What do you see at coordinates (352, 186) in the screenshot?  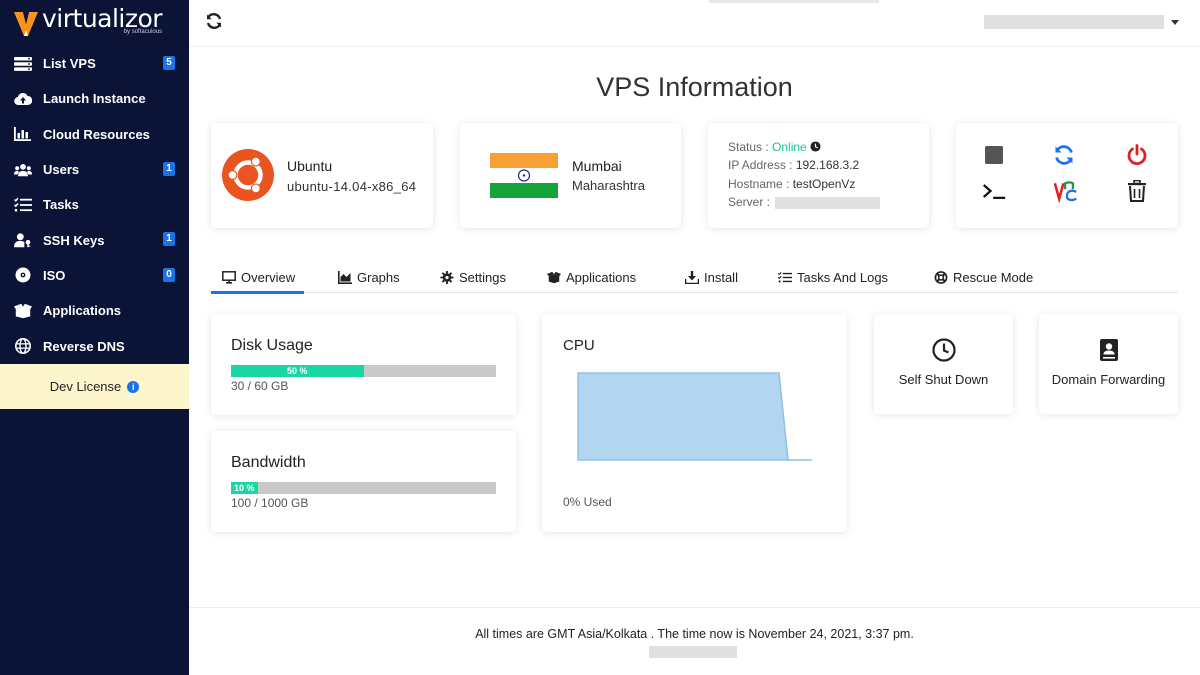 I see `os-version: ubuntu-14.04-x86_64` at bounding box center [352, 186].